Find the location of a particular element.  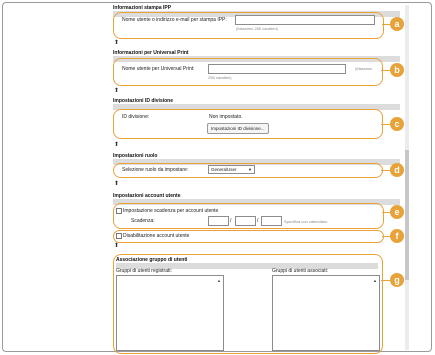

chevron-down-icon: ▼ is located at coordinates (250, 169).